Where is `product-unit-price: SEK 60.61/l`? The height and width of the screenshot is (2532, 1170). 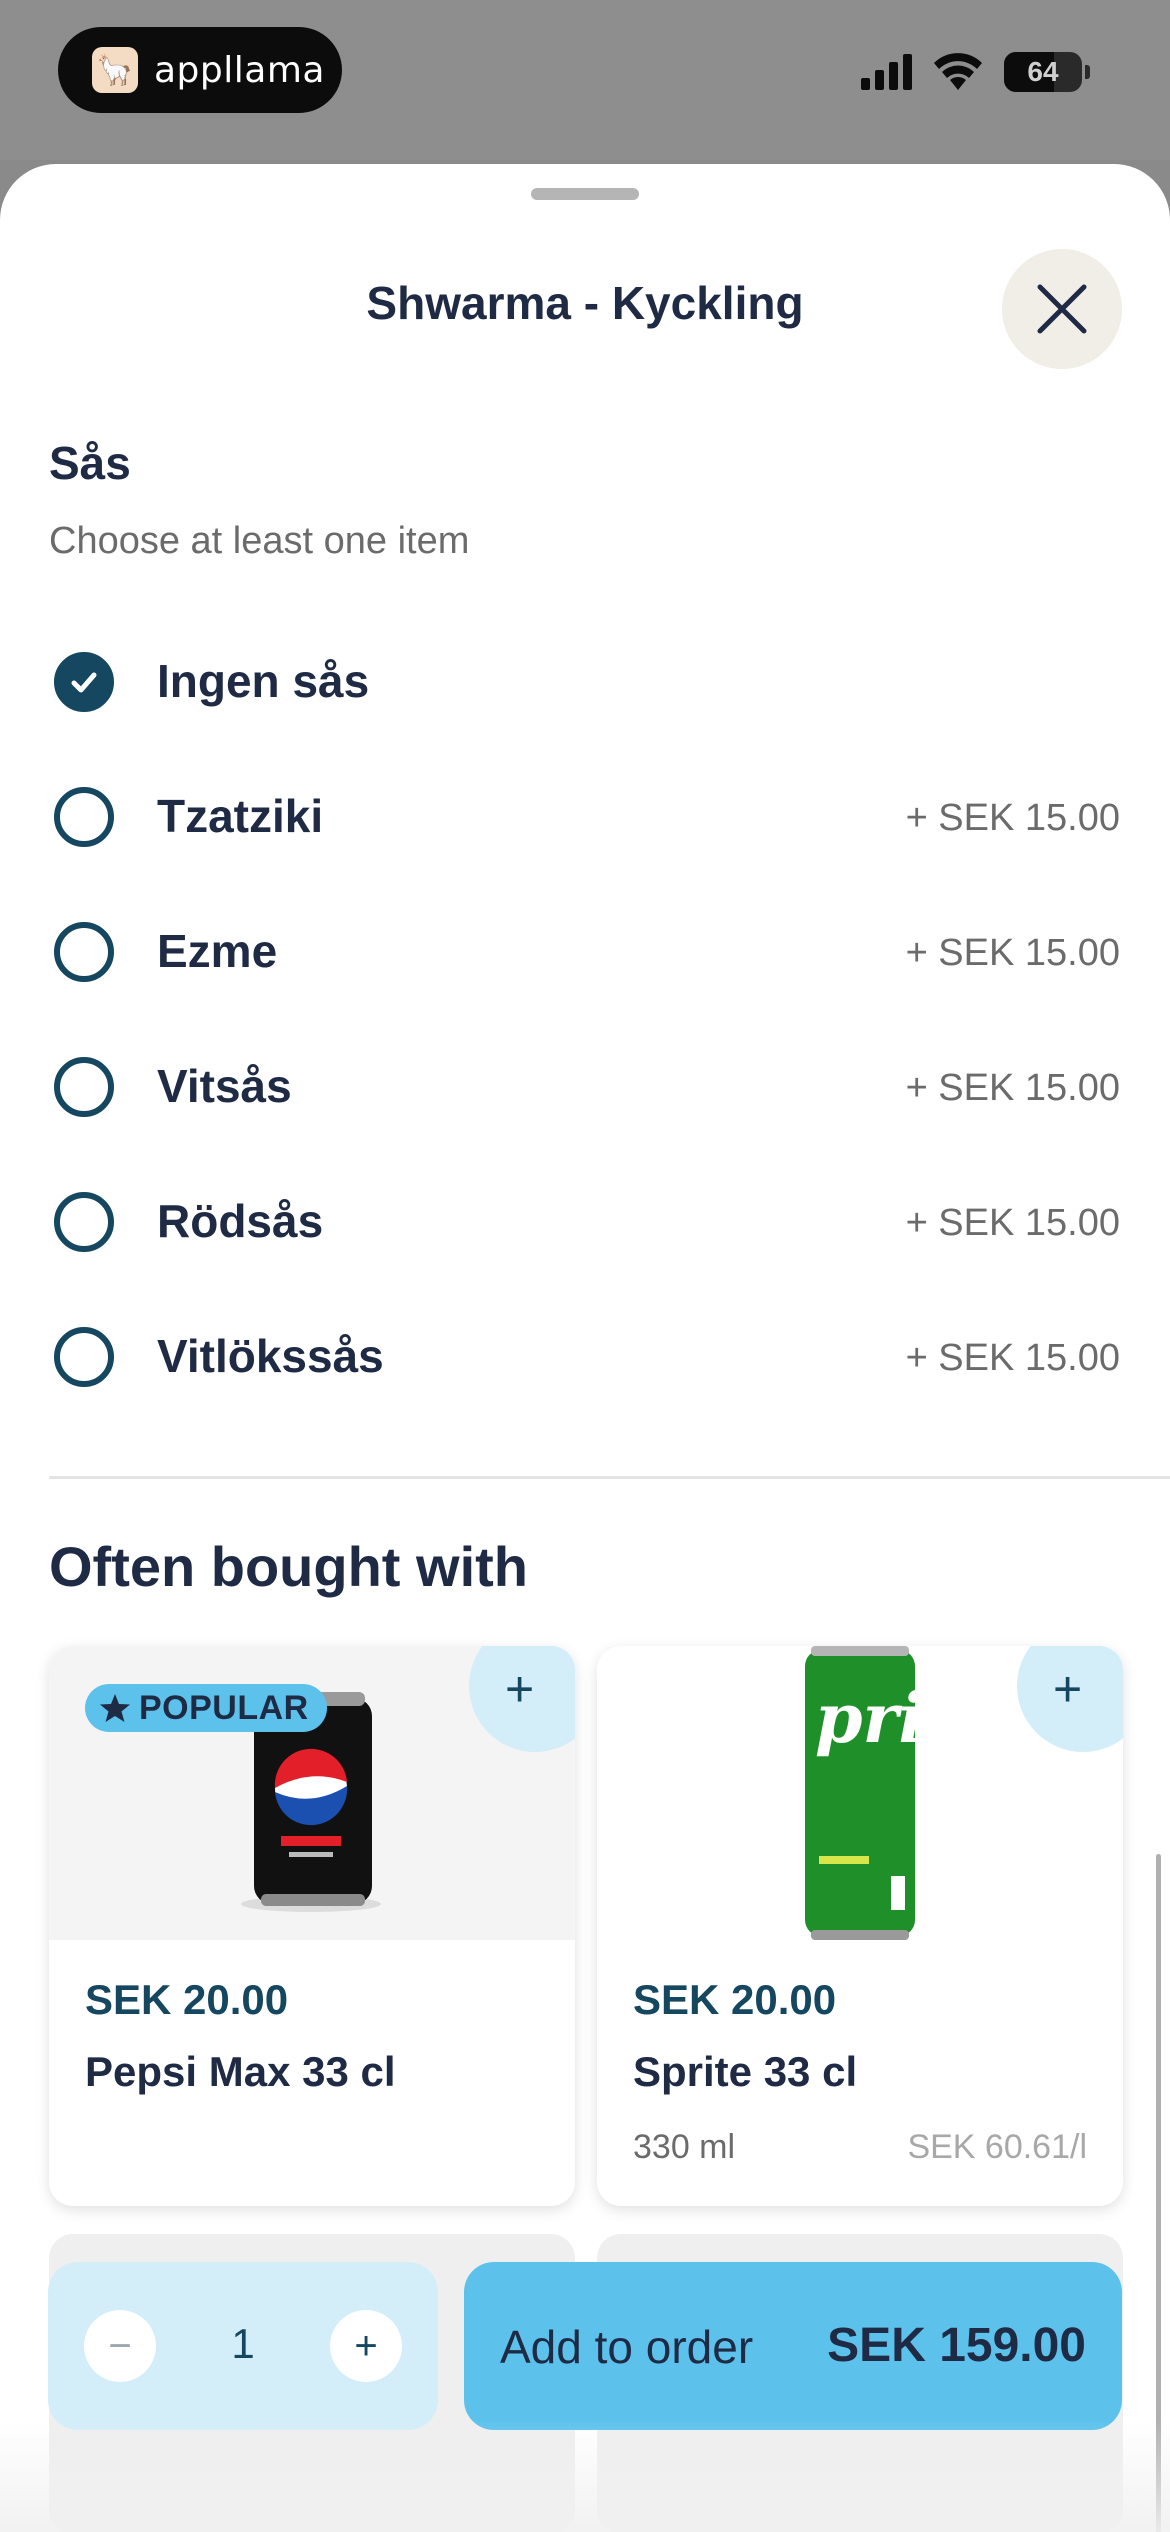
product-unit-price: SEK 60.61/l is located at coordinates (997, 2147).